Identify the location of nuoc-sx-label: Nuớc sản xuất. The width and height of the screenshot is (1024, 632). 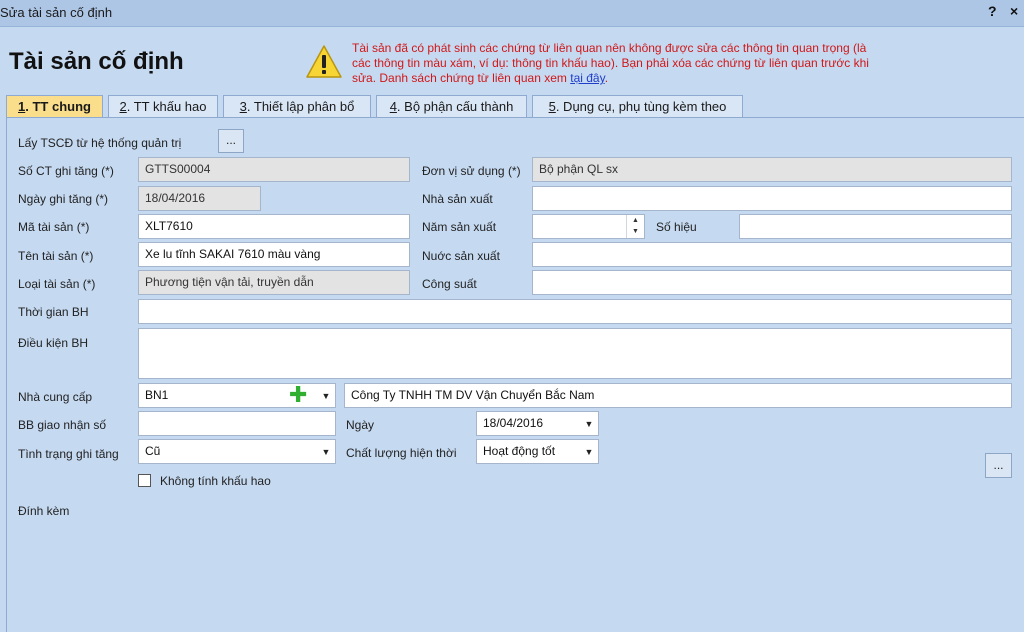
(461, 256).